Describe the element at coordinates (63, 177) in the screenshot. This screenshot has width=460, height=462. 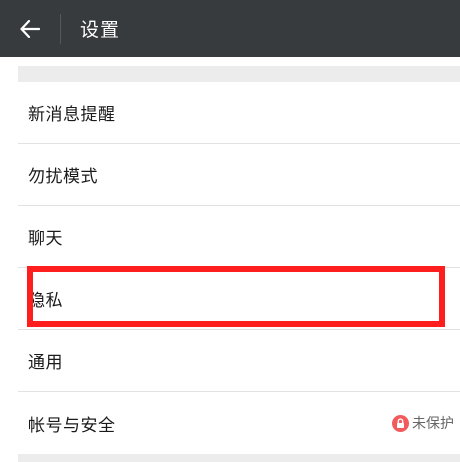
I see `settings-item-label: 勿扰模式` at that location.